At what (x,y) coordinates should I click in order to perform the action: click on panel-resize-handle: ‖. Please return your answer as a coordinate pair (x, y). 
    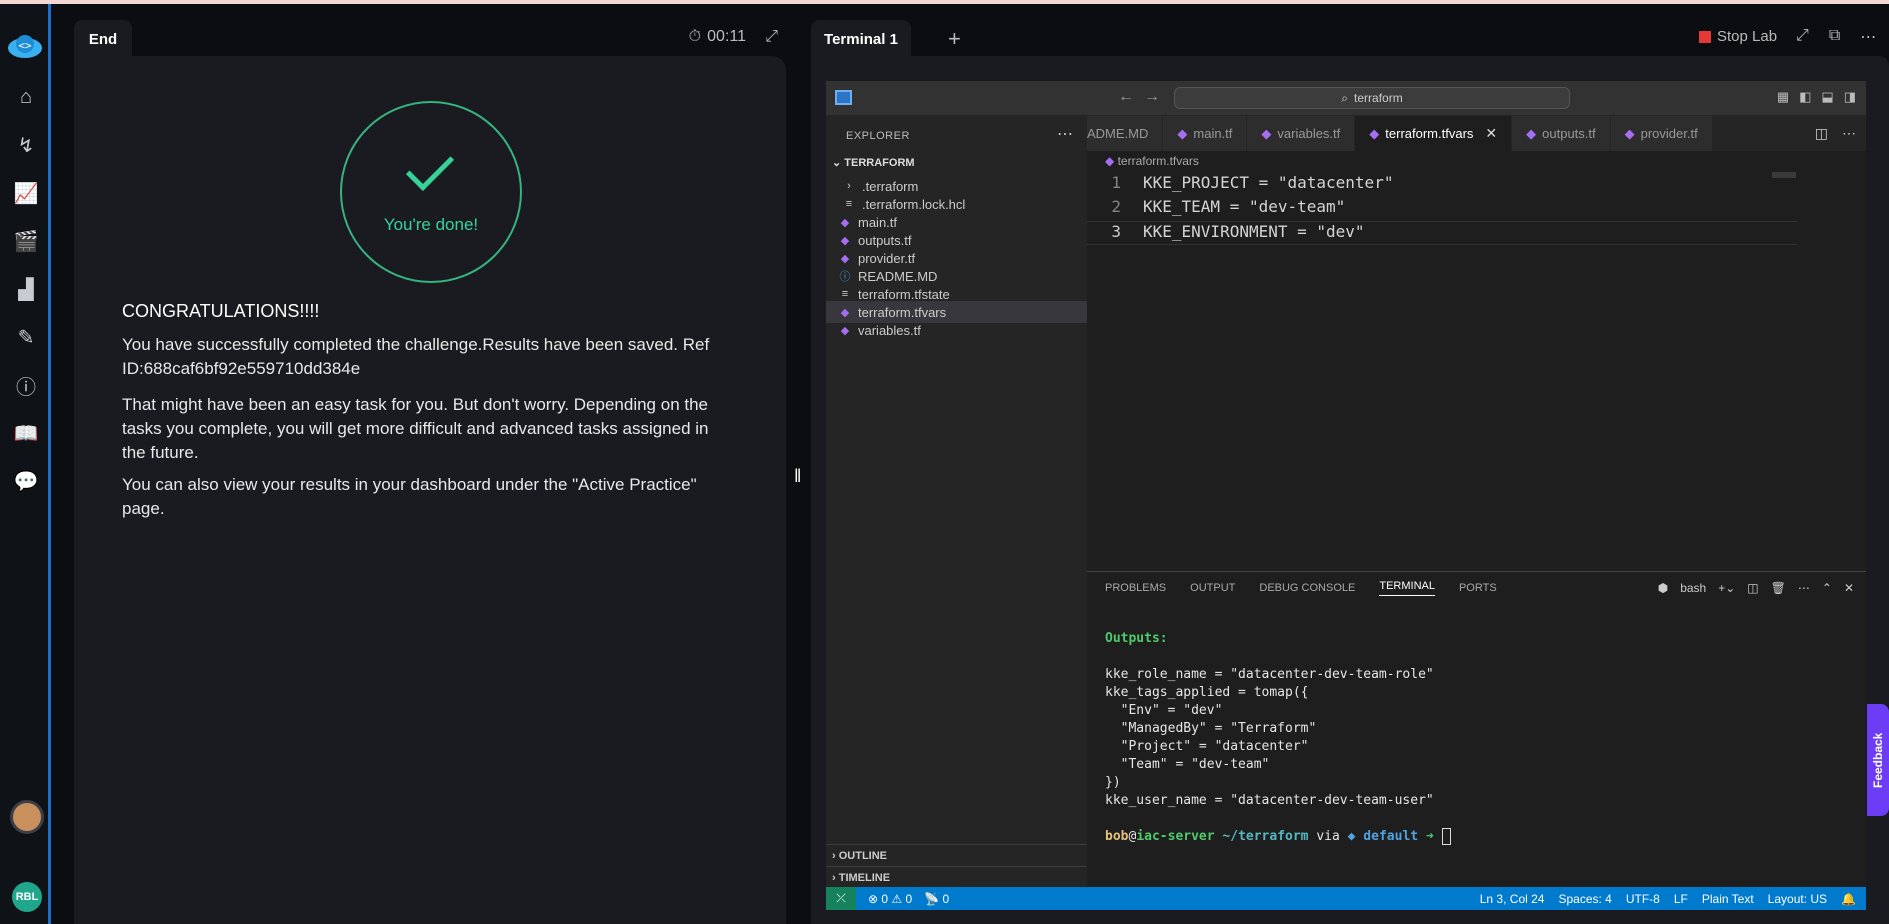
    Looking at the image, I should click on (797, 476).